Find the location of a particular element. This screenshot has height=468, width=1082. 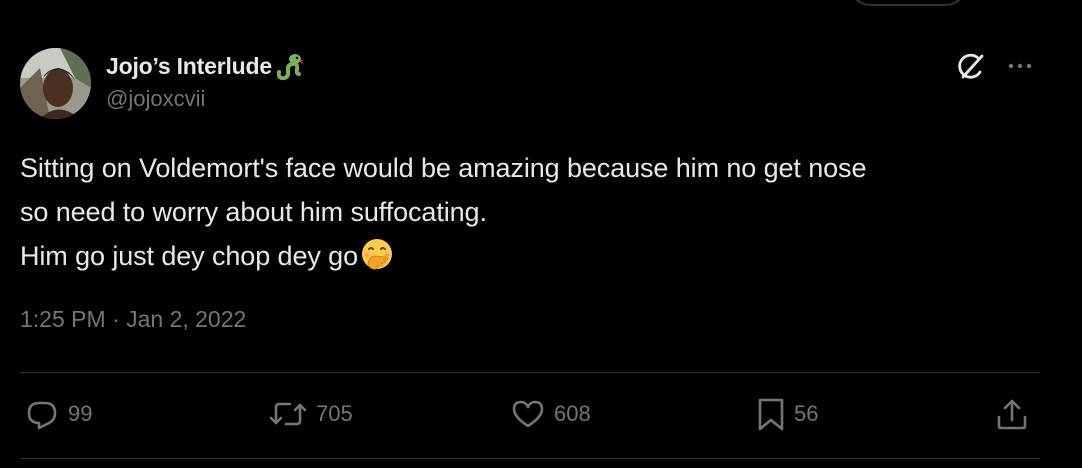

share-button is located at coordinates (1012, 414).